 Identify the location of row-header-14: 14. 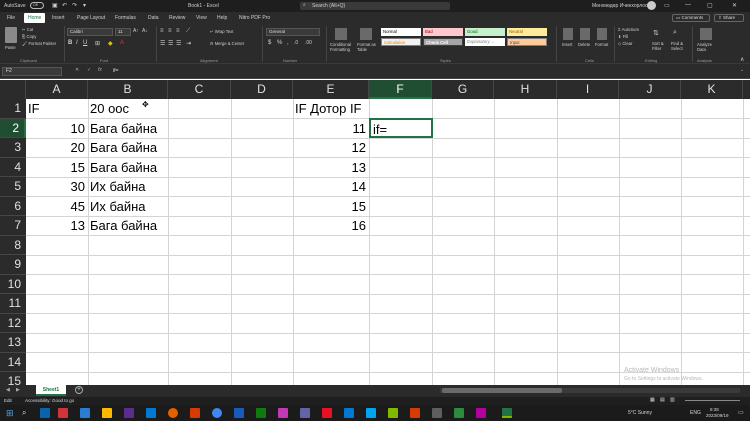
(13, 362).